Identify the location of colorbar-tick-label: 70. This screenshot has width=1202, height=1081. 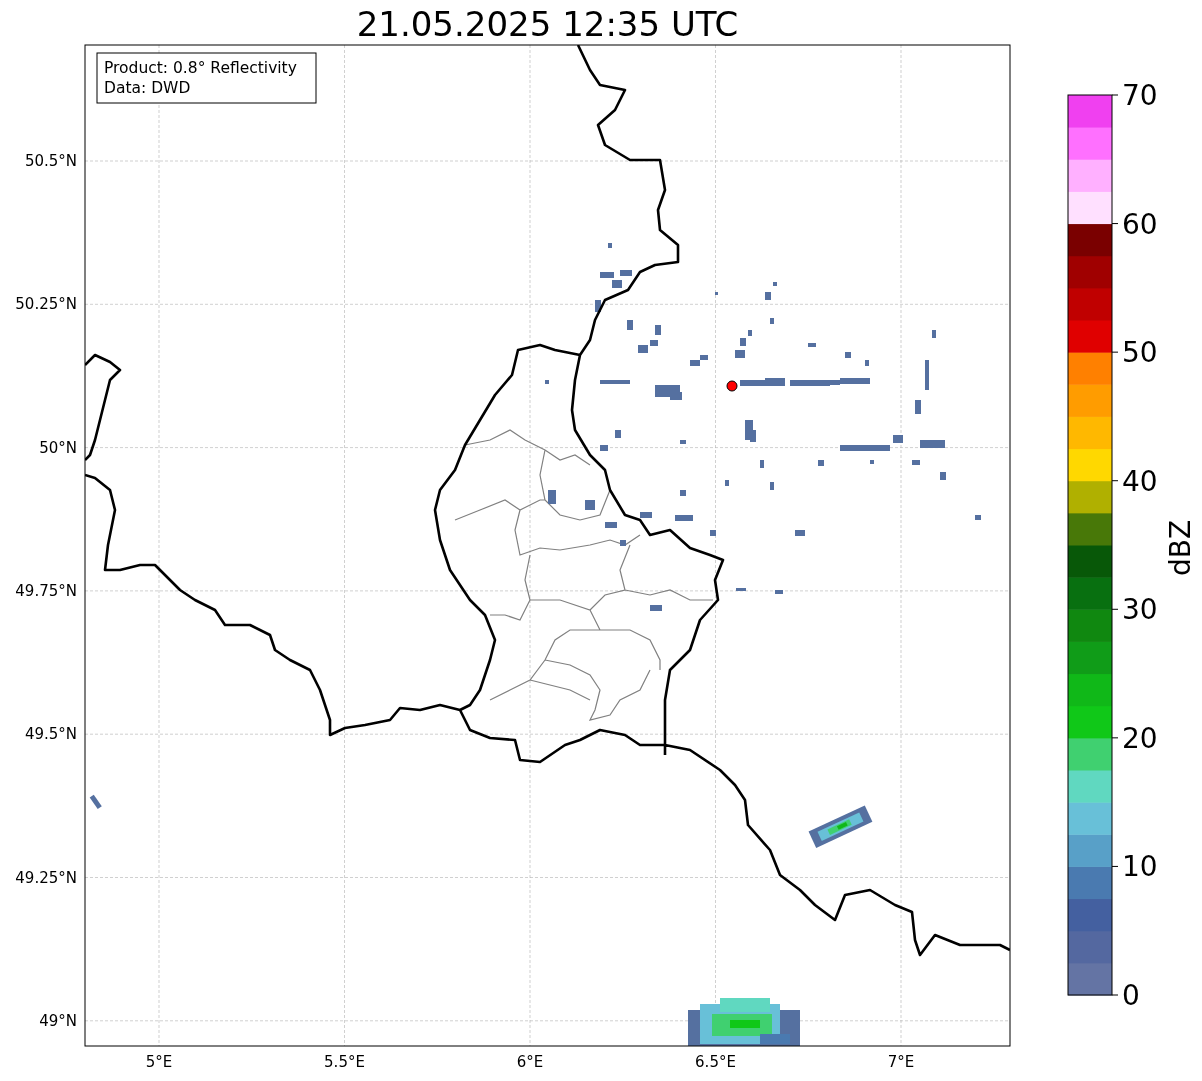
(1140, 95).